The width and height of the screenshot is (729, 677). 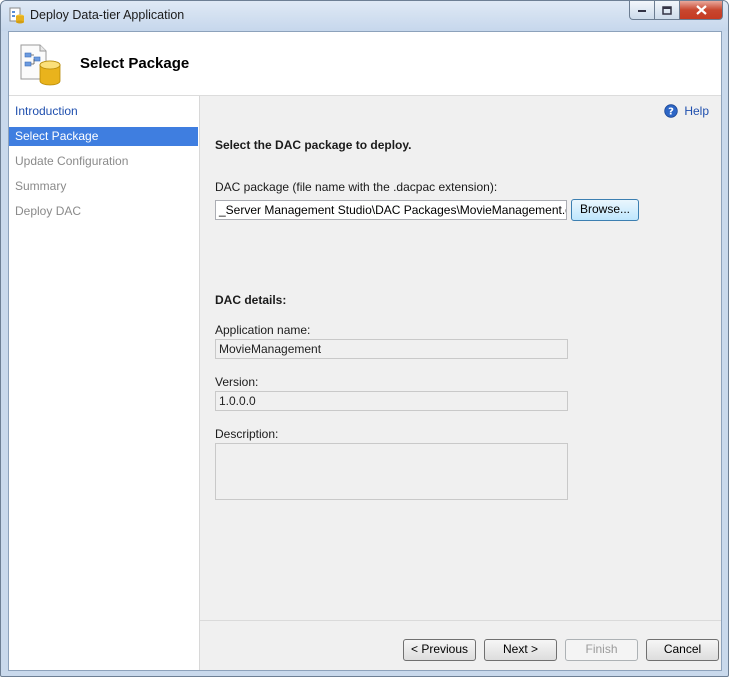 I want to click on minimize-button, so click(x=642, y=10).